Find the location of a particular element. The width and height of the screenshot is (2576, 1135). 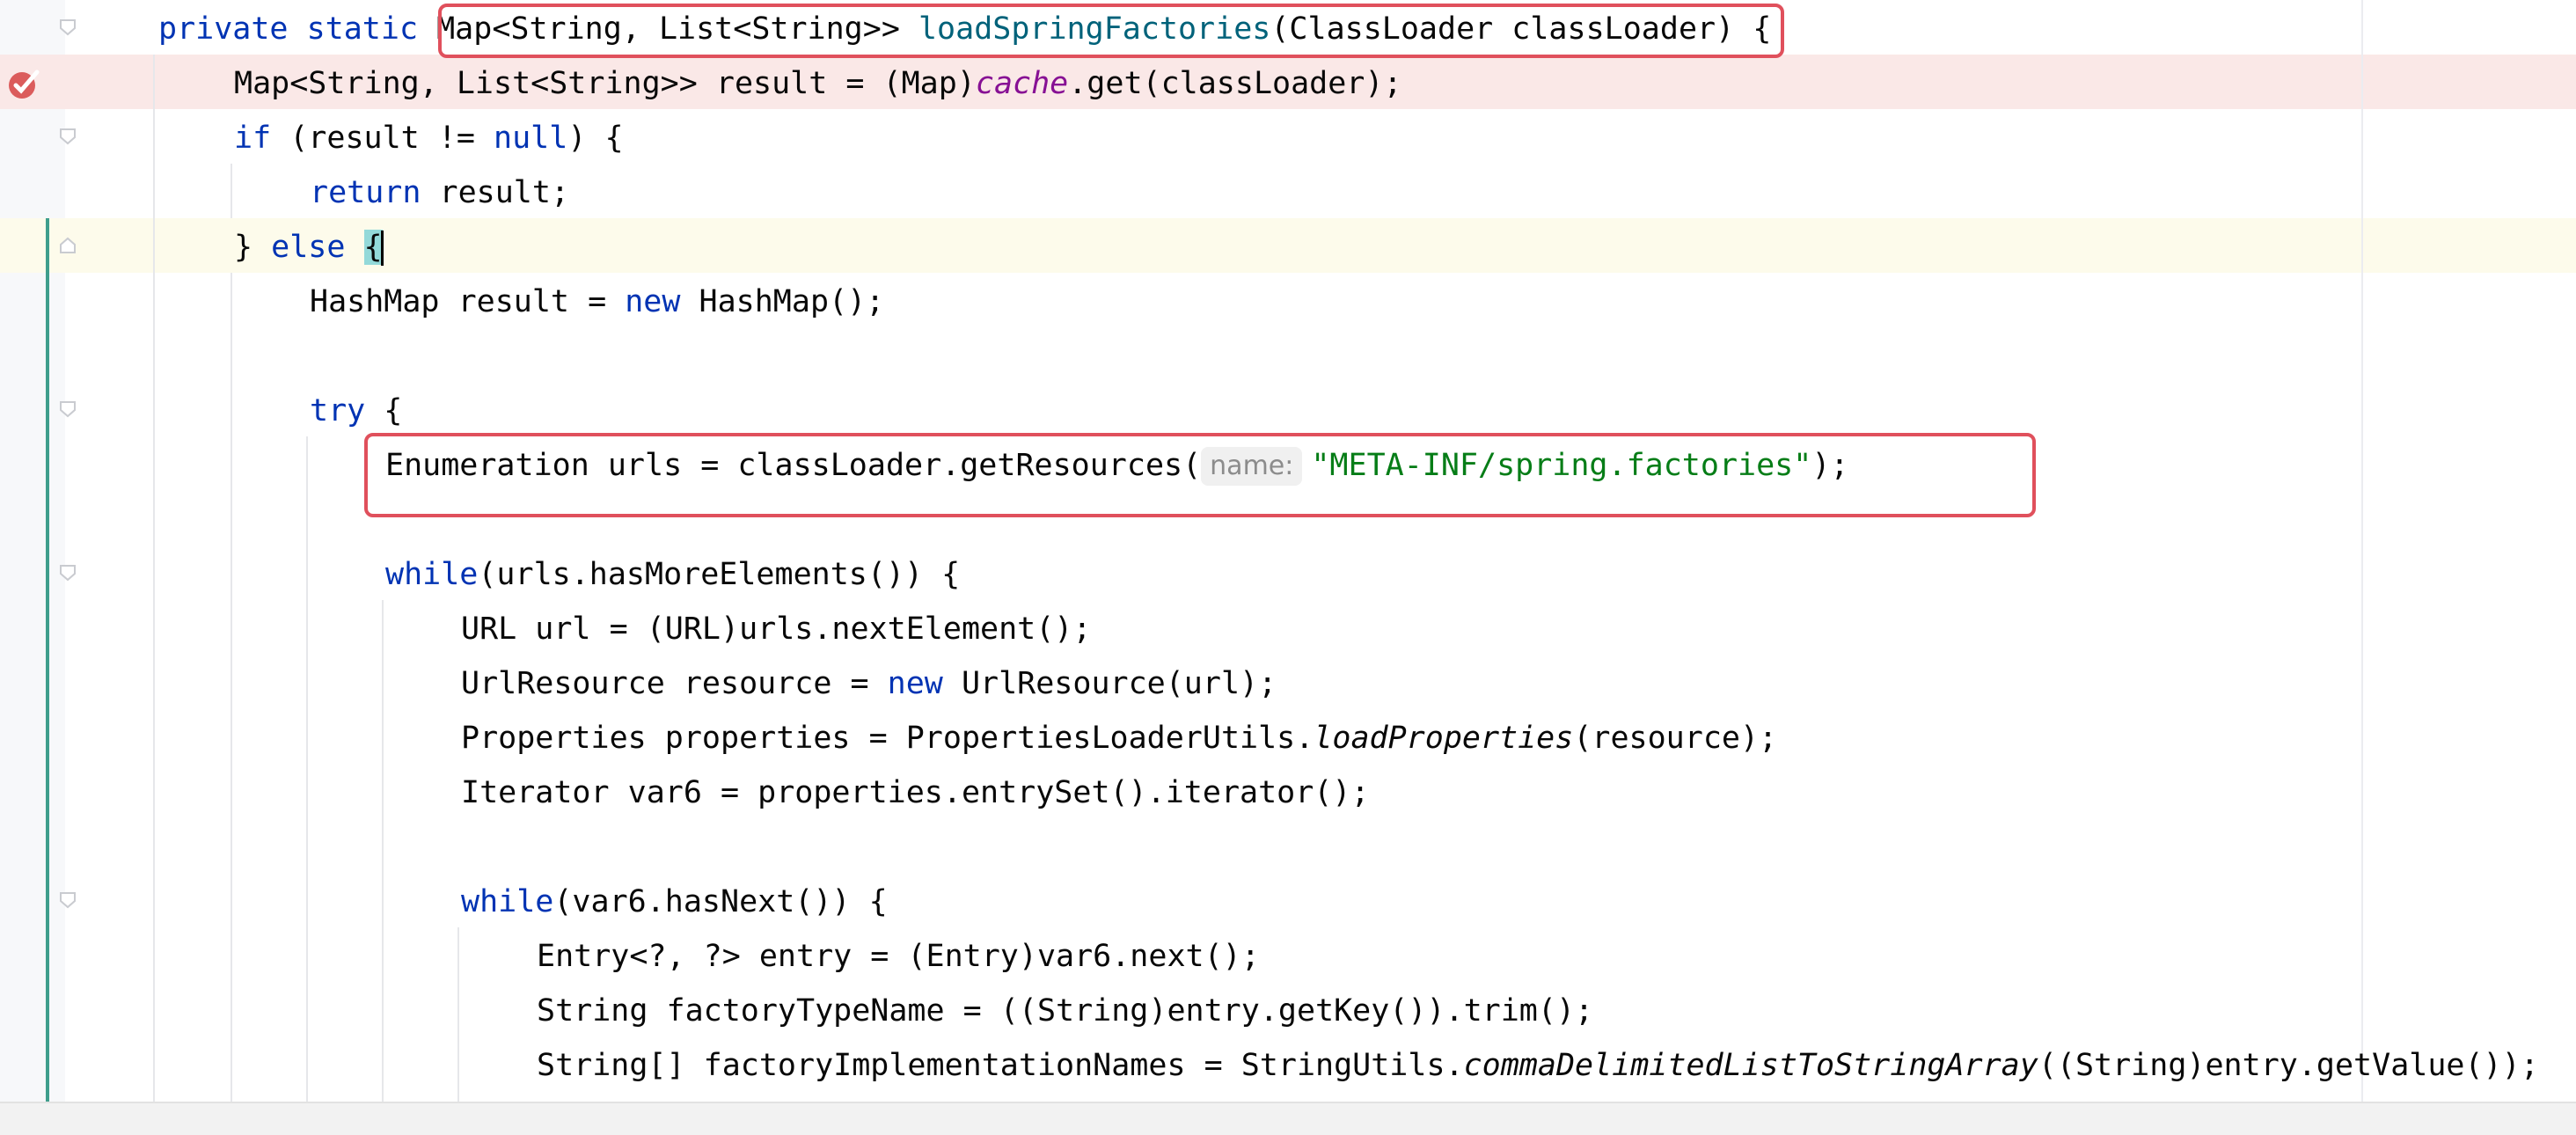

code-token: Map<String, List<String>> is located at coordinates (668, 29).